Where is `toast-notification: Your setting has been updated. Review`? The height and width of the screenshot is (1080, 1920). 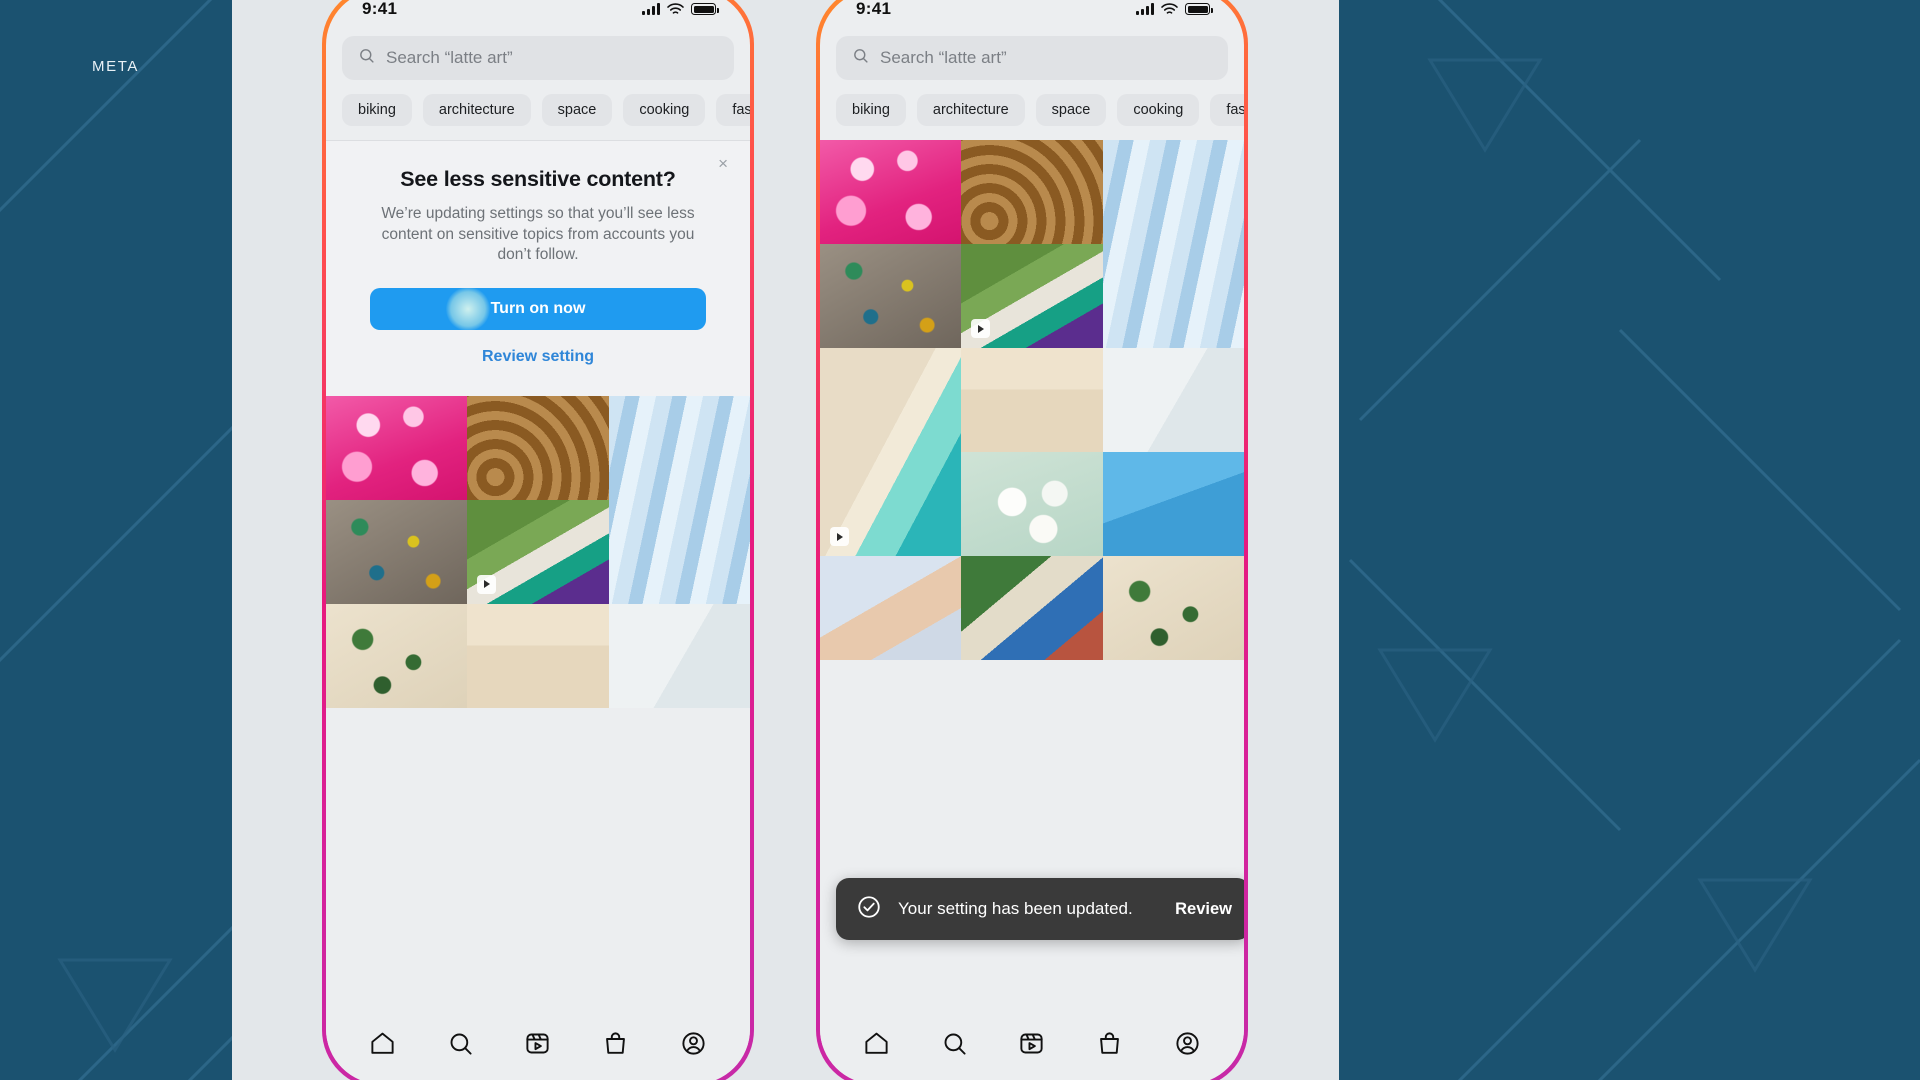 toast-notification: Your setting has been updated. Review is located at coordinates (1040, 909).